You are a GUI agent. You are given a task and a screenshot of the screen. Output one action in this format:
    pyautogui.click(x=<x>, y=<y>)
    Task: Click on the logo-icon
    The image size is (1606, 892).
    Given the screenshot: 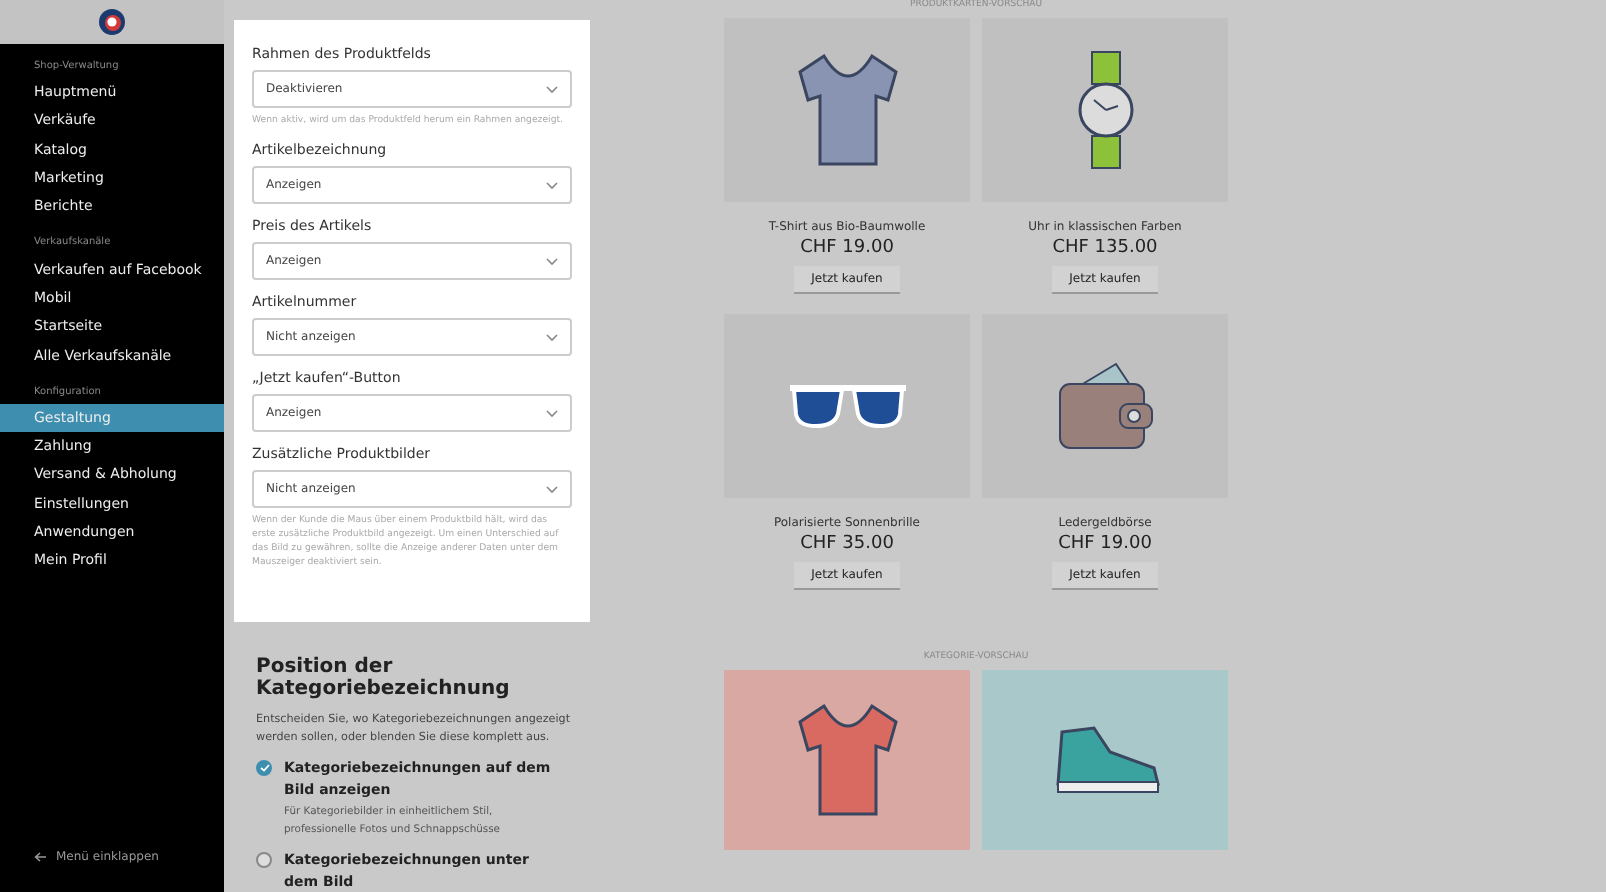 What is the action you would take?
    pyautogui.click(x=112, y=22)
    